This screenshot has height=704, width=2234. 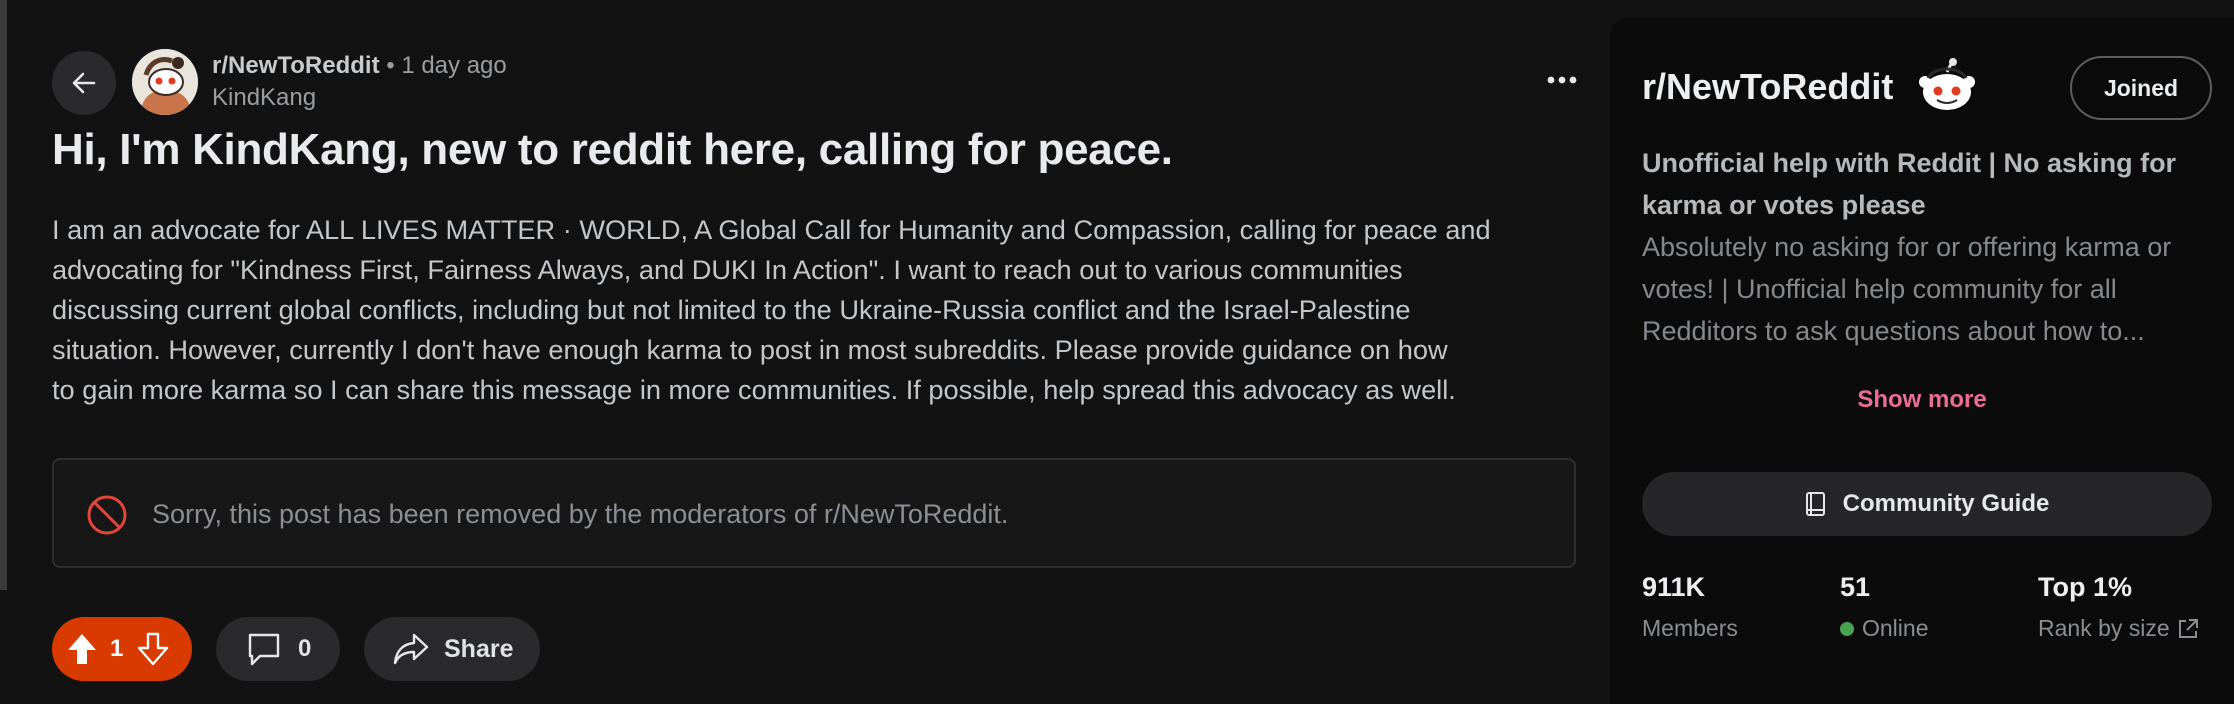 I want to click on community-guide-label: Community Guide, so click(x=1946, y=503).